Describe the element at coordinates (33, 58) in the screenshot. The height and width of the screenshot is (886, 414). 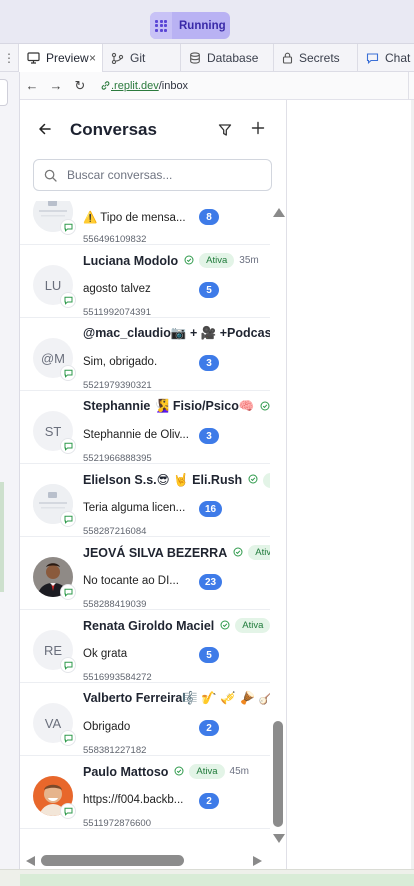
I see `monitor-icon` at that location.